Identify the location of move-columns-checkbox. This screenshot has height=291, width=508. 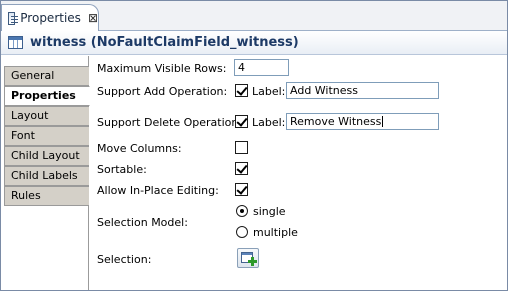
(241, 147).